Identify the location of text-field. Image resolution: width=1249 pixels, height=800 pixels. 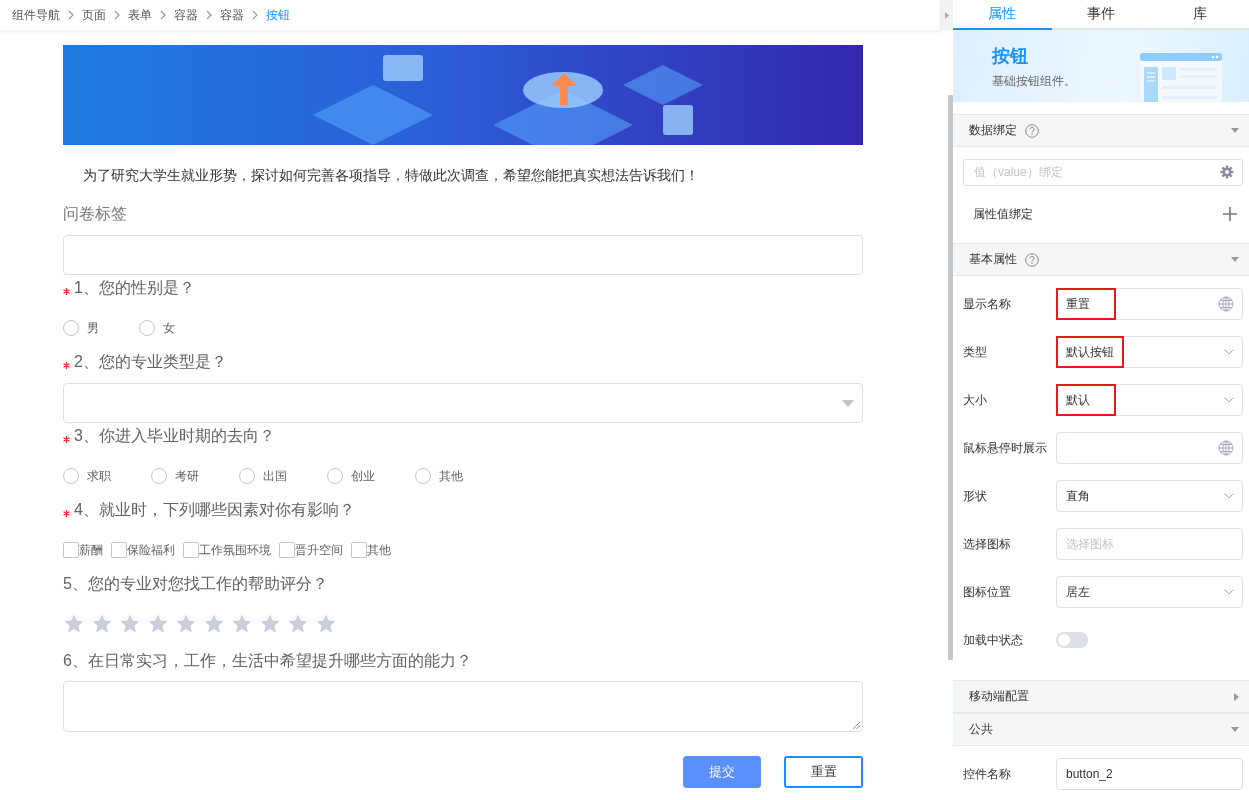
(1149, 448).